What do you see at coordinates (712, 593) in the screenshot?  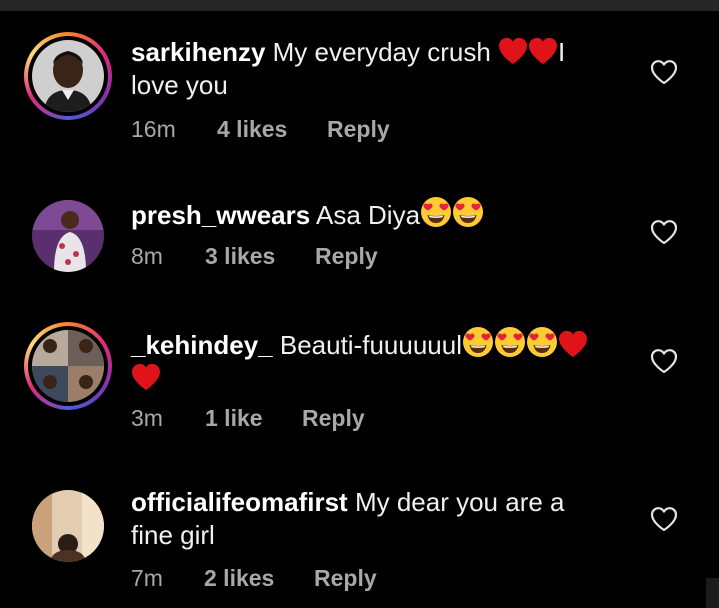 I see `scroll-edge` at bounding box center [712, 593].